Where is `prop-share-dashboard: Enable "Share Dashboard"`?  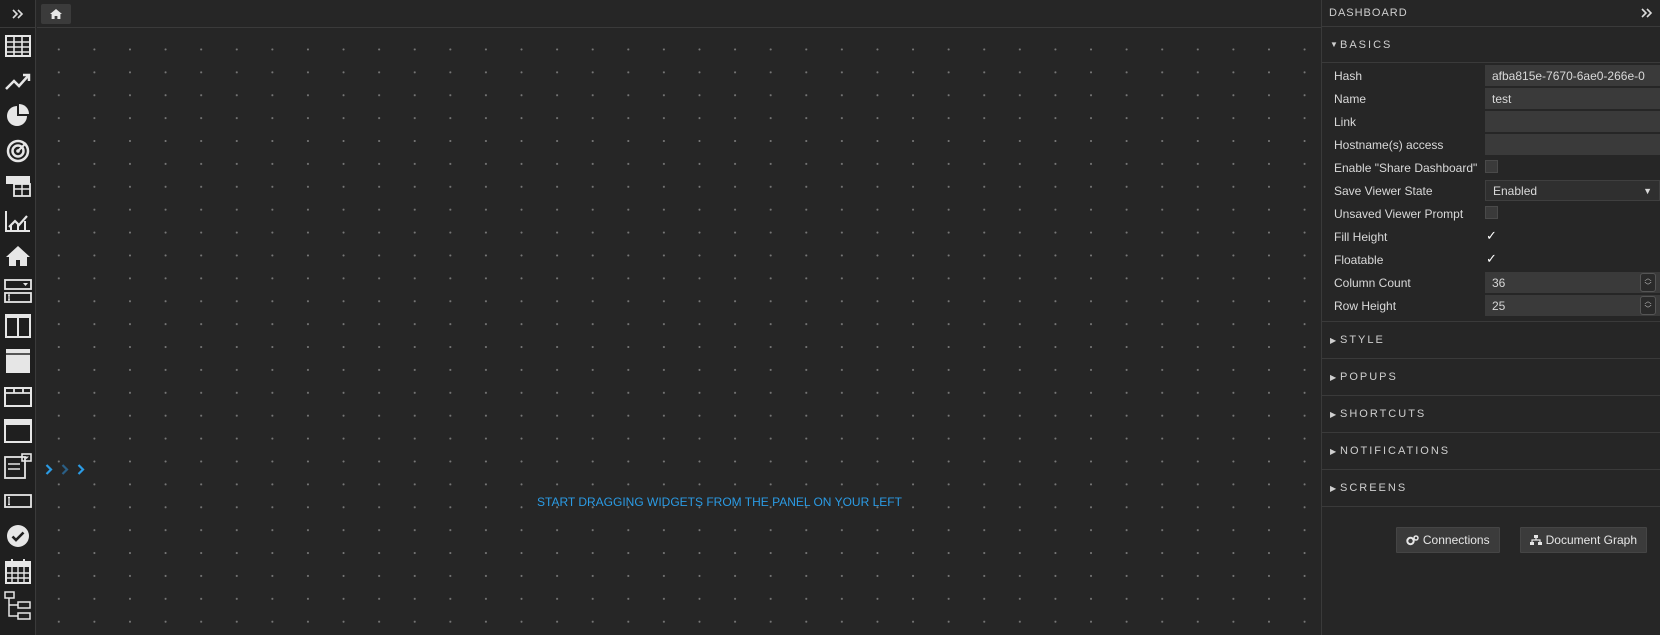
prop-share-dashboard: Enable "Share Dashboard" is located at coordinates (1491, 167).